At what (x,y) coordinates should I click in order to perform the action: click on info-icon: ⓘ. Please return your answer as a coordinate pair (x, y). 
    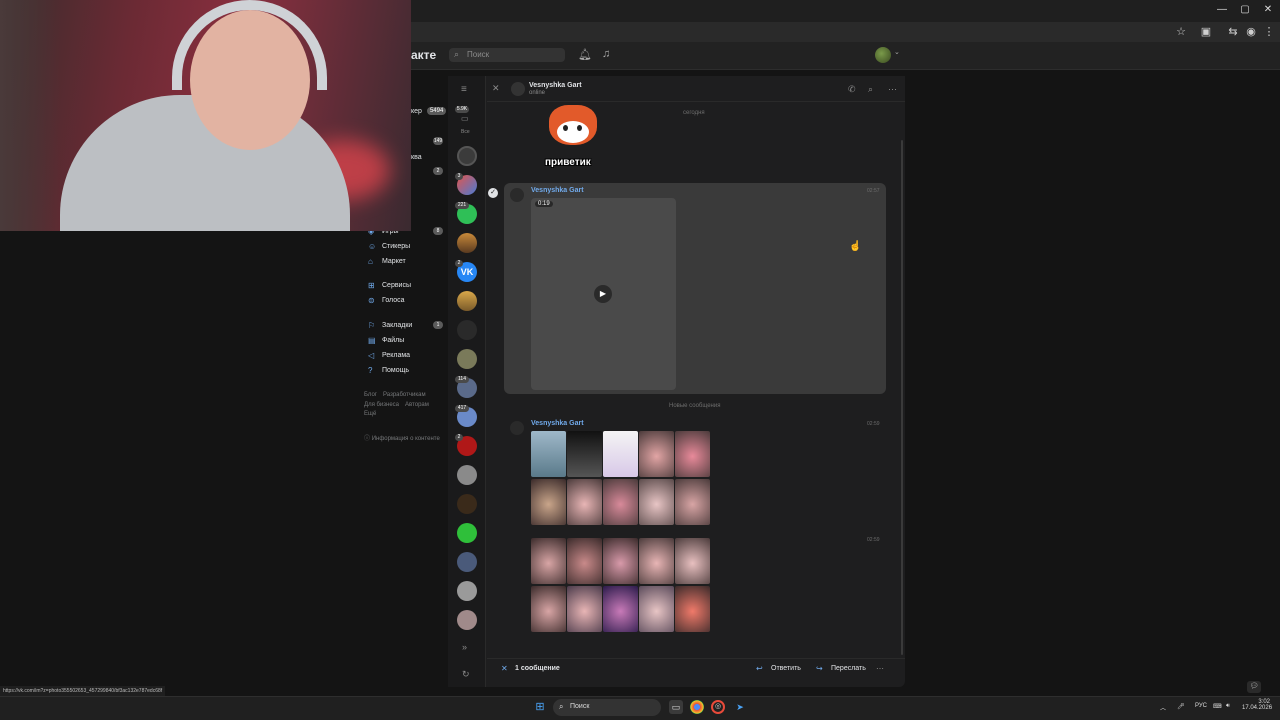
    Looking at the image, I should click on (367, 439).